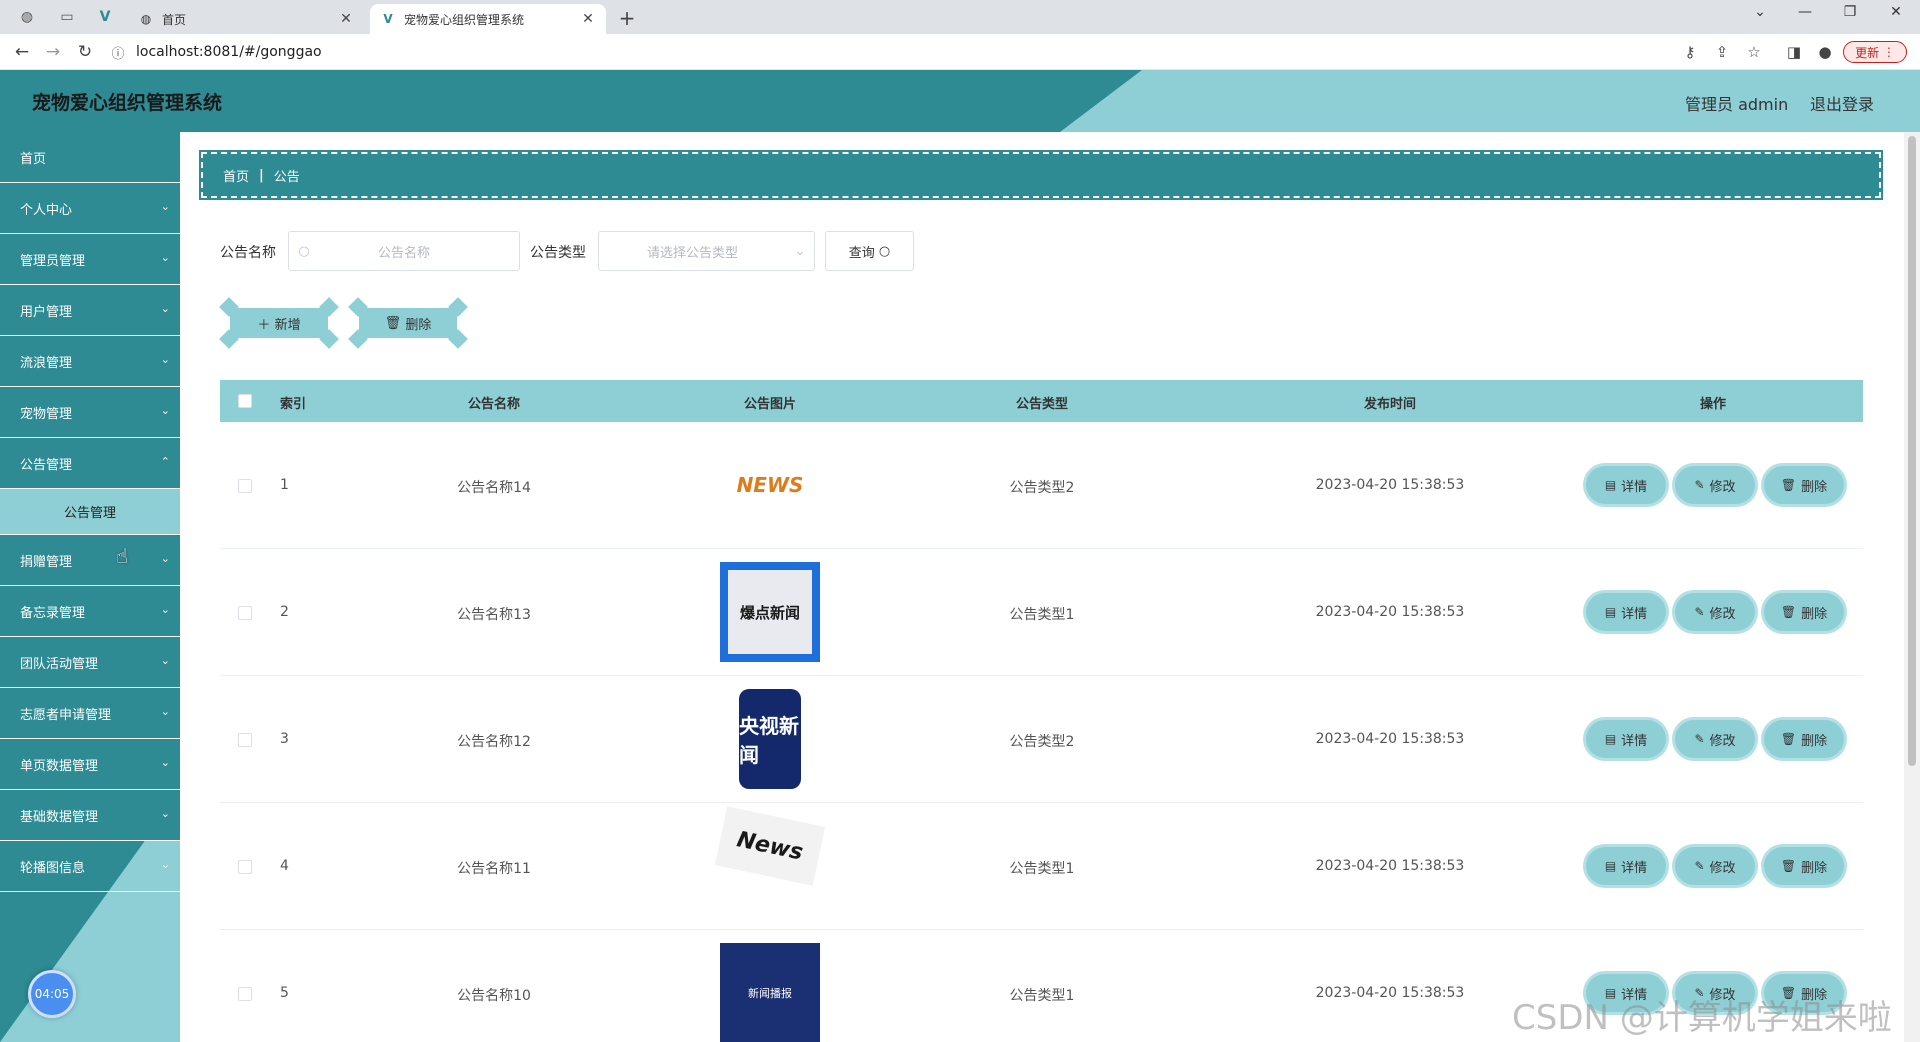 This screenshot has width=1920, height=1042. What do you see at coordinates (22, 53) in the screenshot?
I see `back-icon: ←` at bounding box center [22, 53].